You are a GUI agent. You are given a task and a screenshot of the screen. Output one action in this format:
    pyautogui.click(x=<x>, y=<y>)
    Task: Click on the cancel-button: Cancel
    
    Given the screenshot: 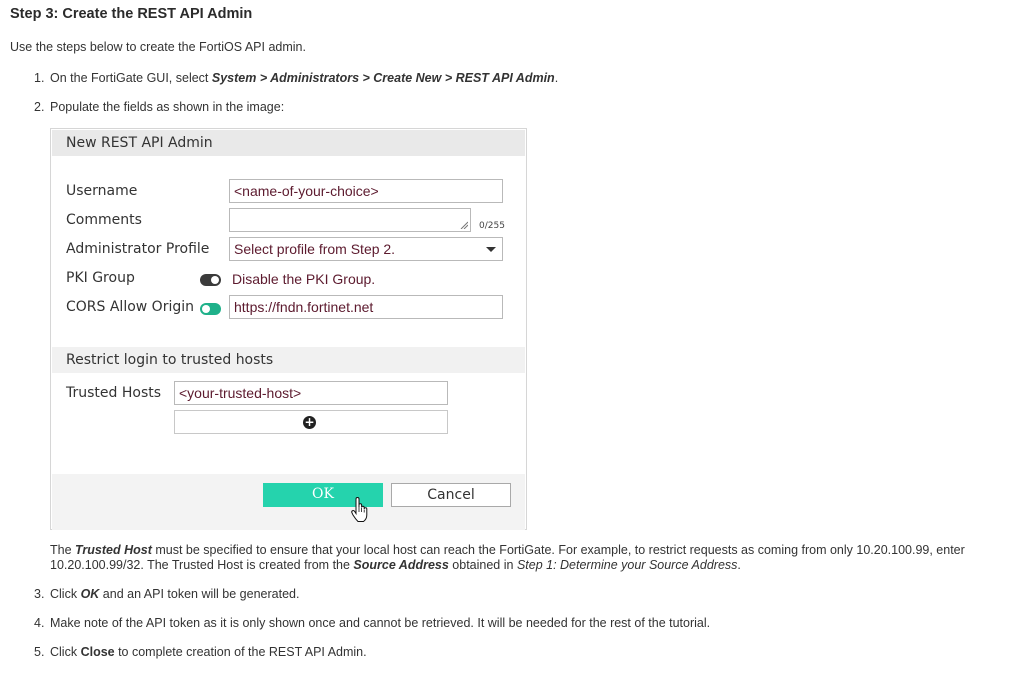 What is the action you would take?
    pyautogui.click(x=451, y=495)
    